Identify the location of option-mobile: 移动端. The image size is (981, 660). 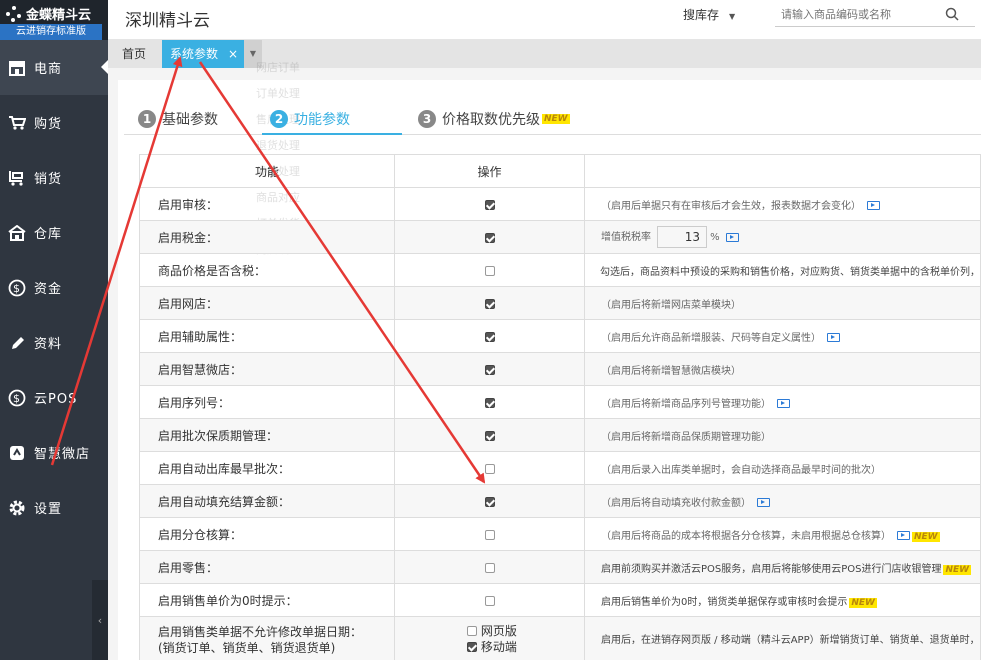
(490, 647).